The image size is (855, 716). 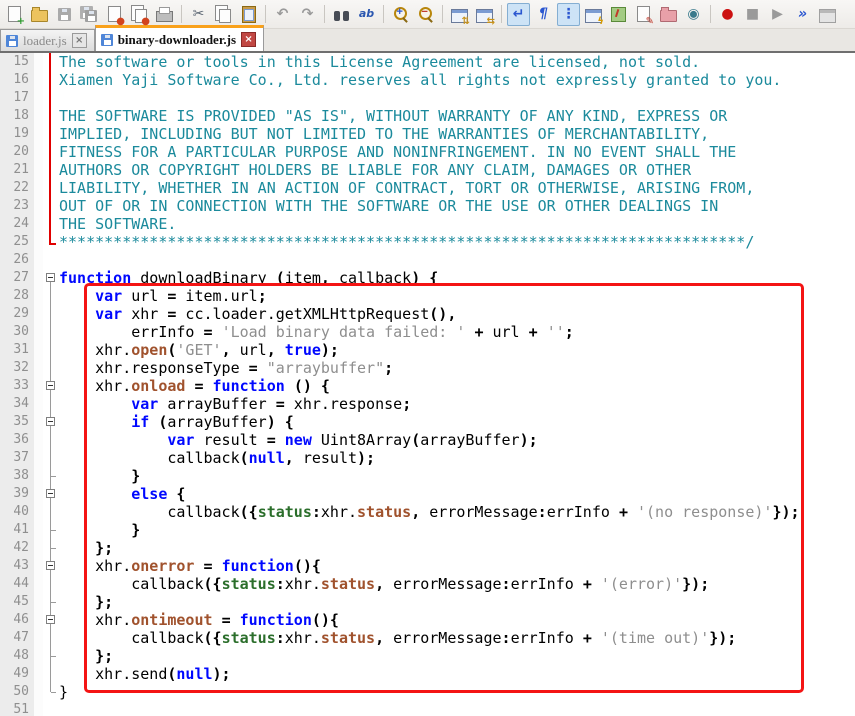 I want to click on code-line: 51, so click(x=427, y=708).